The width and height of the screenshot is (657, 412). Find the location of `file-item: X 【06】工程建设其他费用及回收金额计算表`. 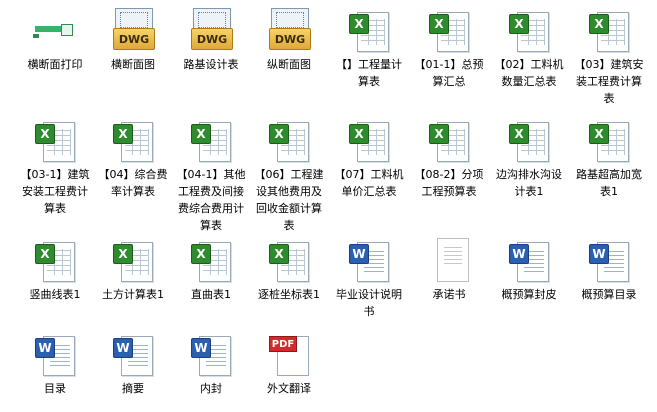

file-item: X 【06】工程建设其他费用及回收金额计算表 is located at coordinates (289, 173).